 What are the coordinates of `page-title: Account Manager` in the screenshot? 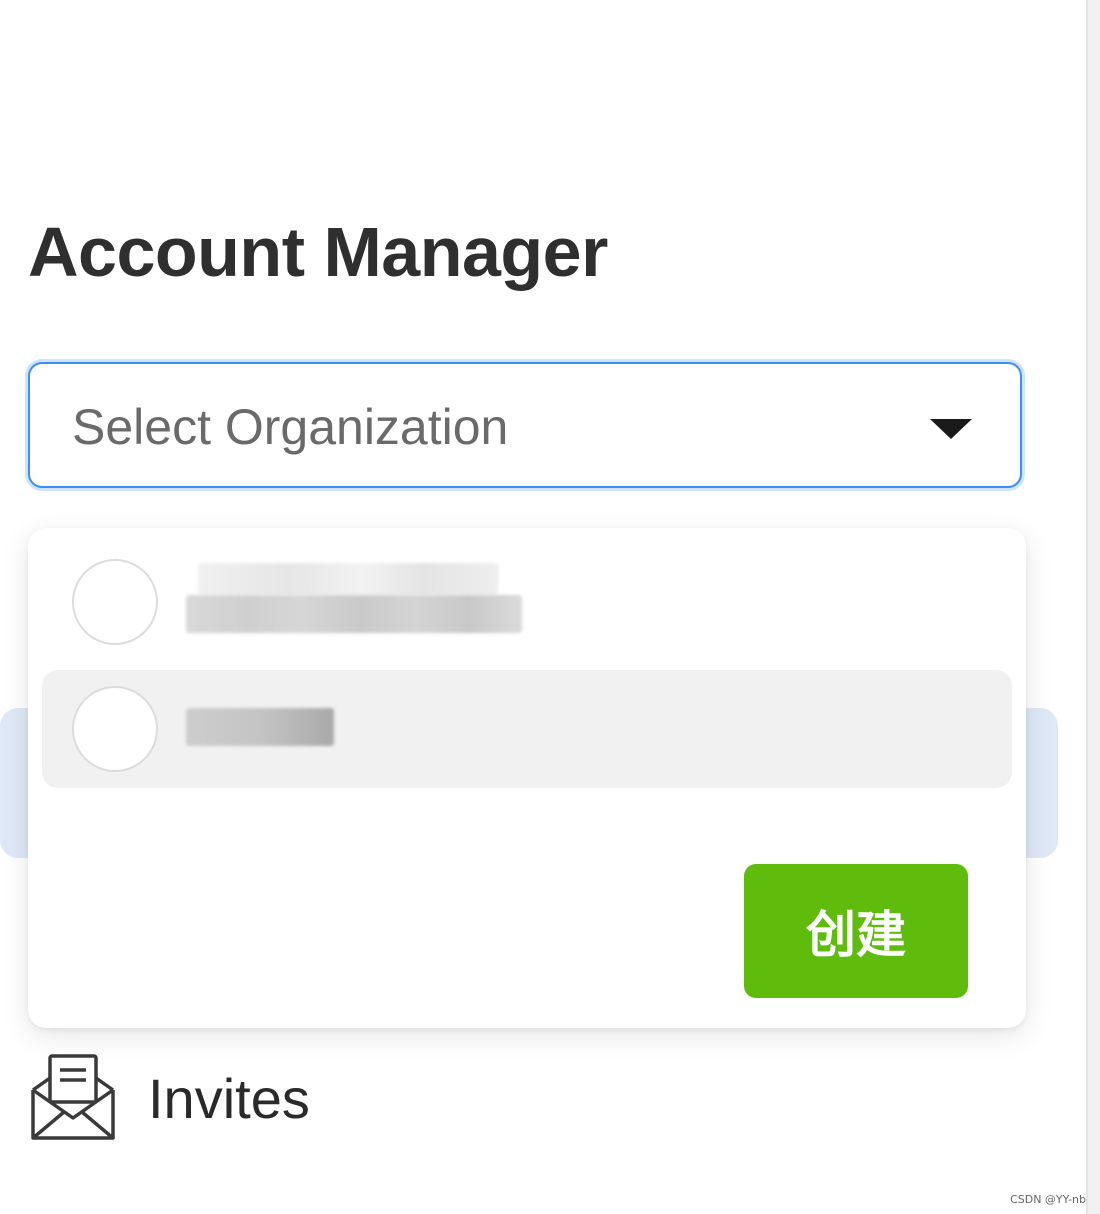 It's located at (318, 252).